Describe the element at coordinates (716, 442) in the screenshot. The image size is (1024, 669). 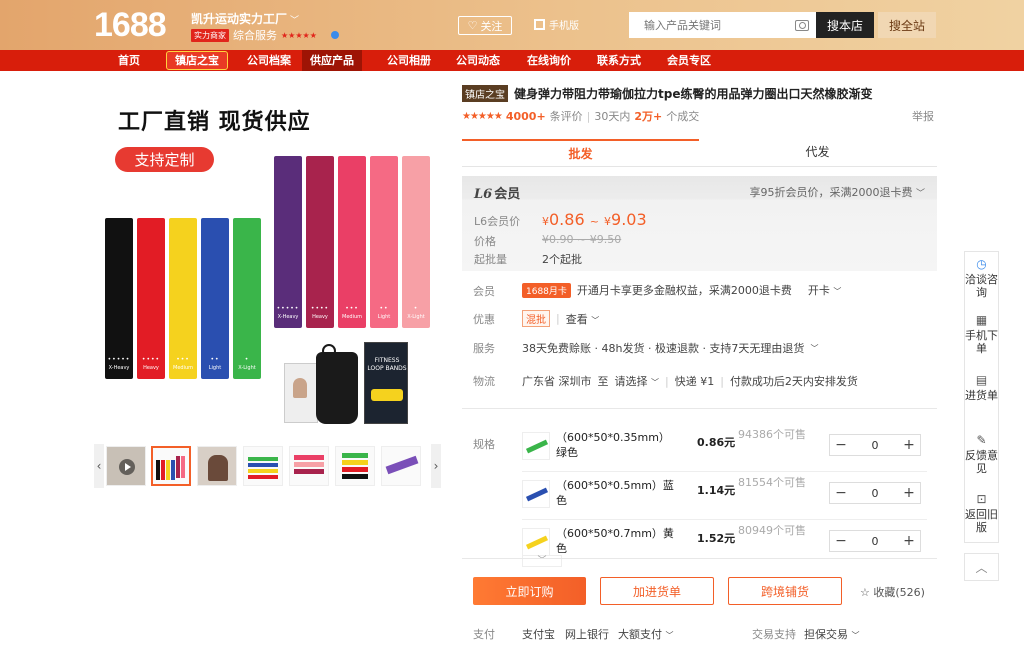
I see `sku-price: 0.86元` at that location.